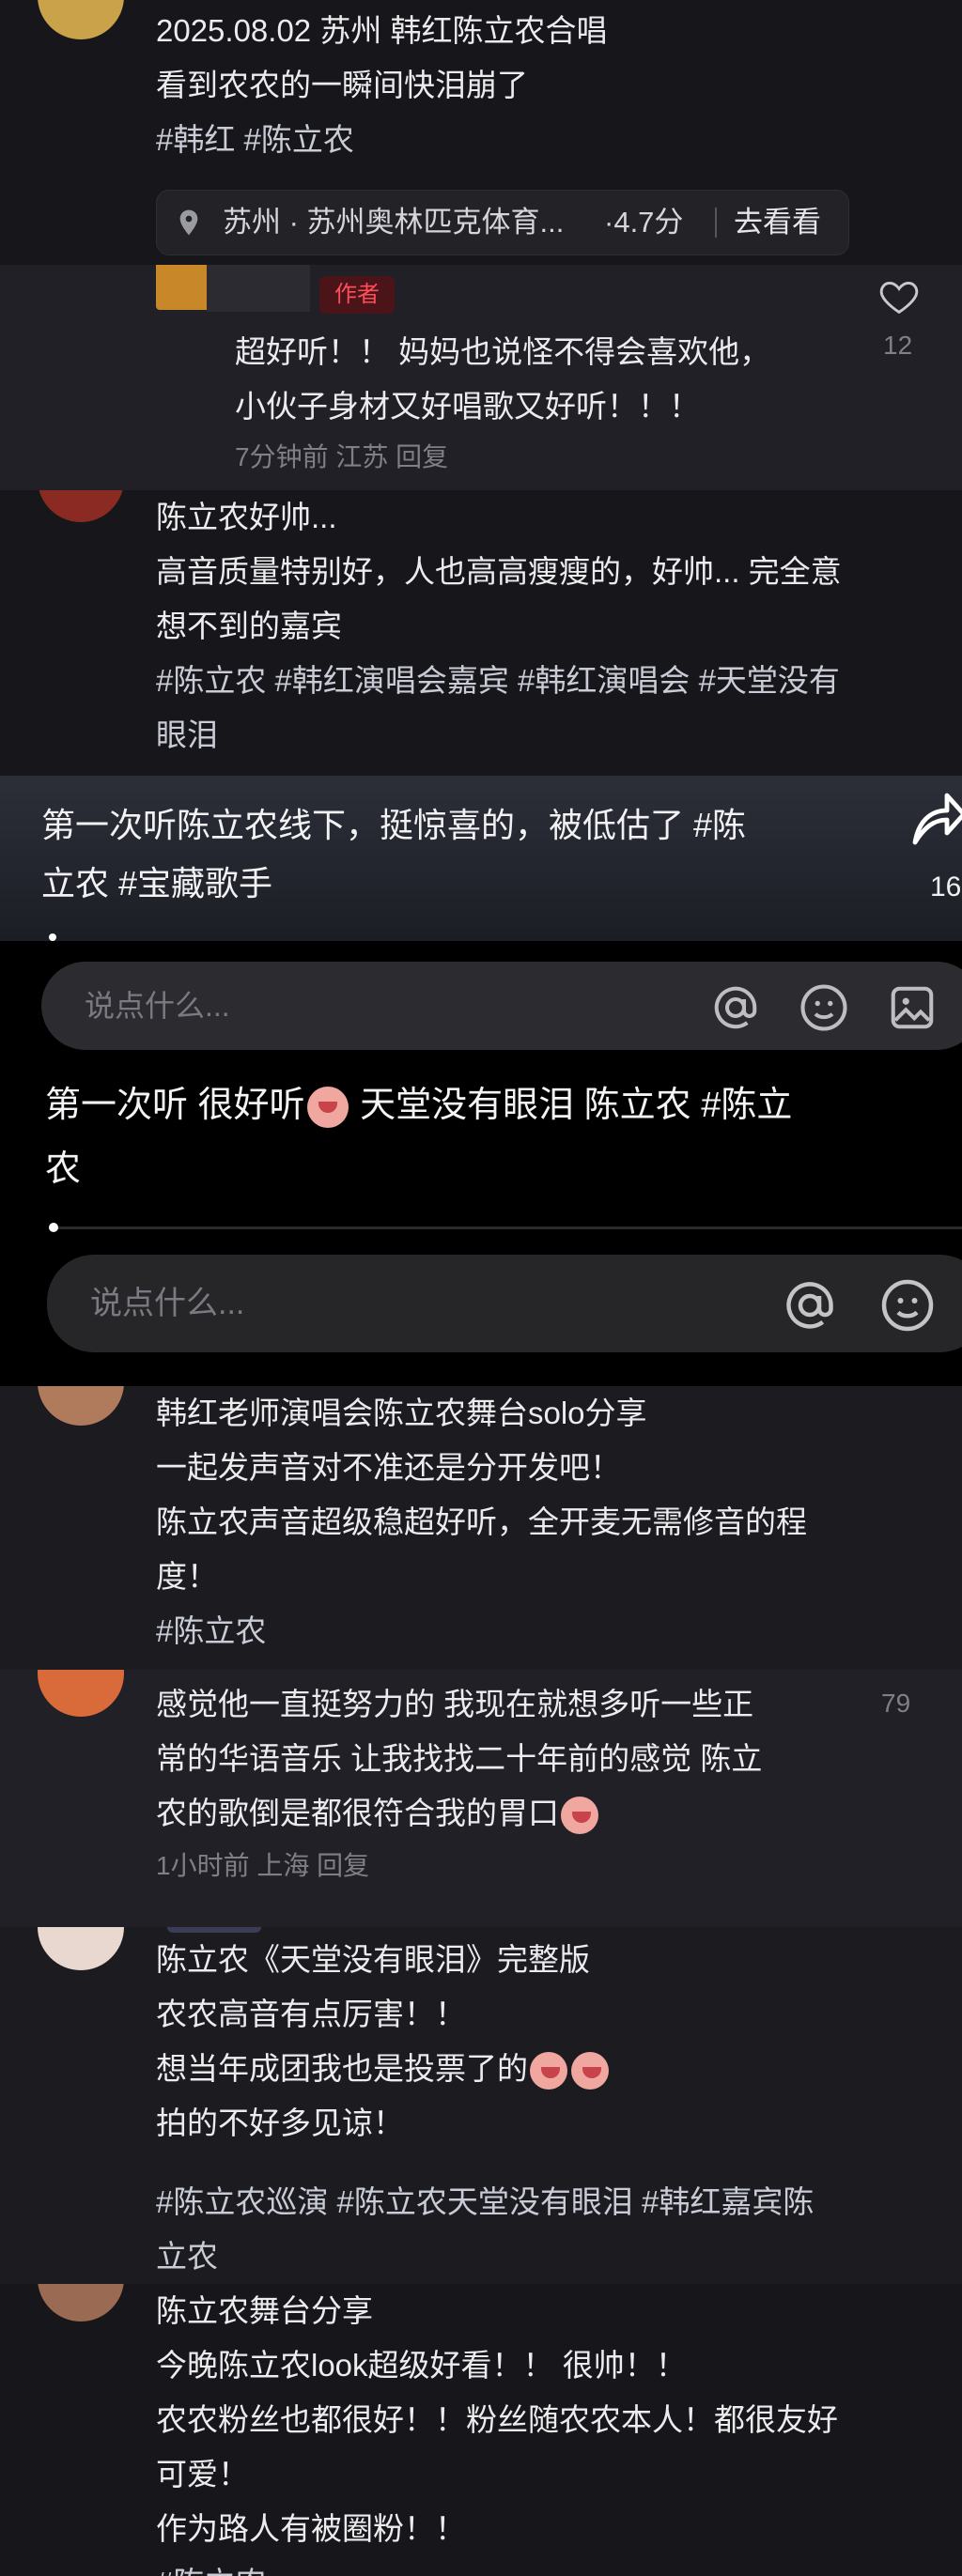 The image size is (962, 2576). Describe the element at coordinates (468, 406) in the screenshot. I see `reply-text-line: 小伙子身材又好唱歌又好听！！！` at that location.